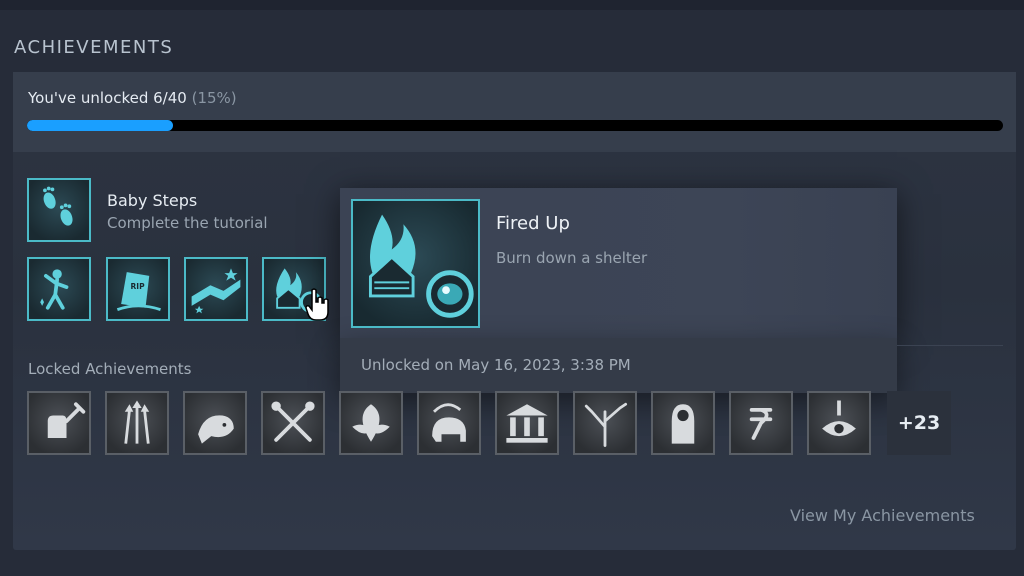 The height and width of the screenshot is (576, 1024). What do you see at coordinates (527, 423) in the screenshot?
I see `temple-icon` at bounding box center [527, 423].